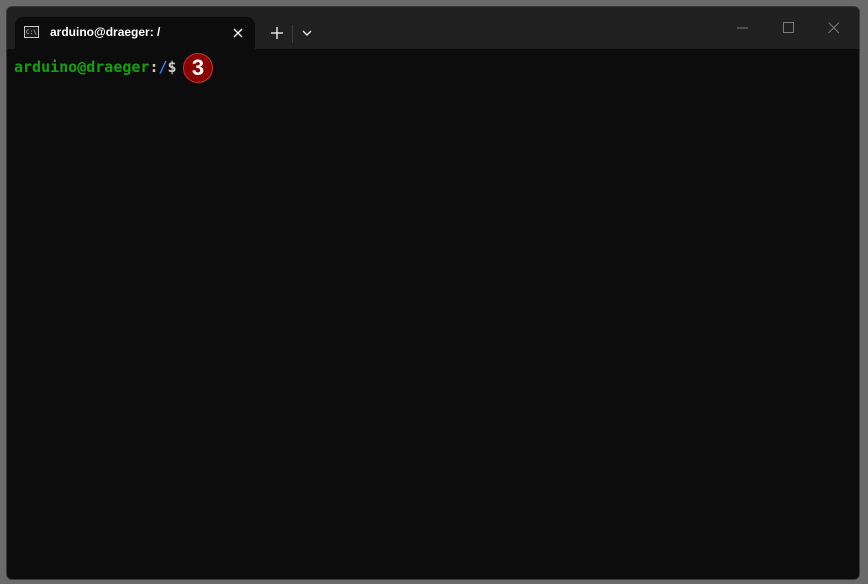 The width and height of the screenshot is (868, 584). I want to click on shell-prompt: arduino@draeger:/$, so click(95, 67).